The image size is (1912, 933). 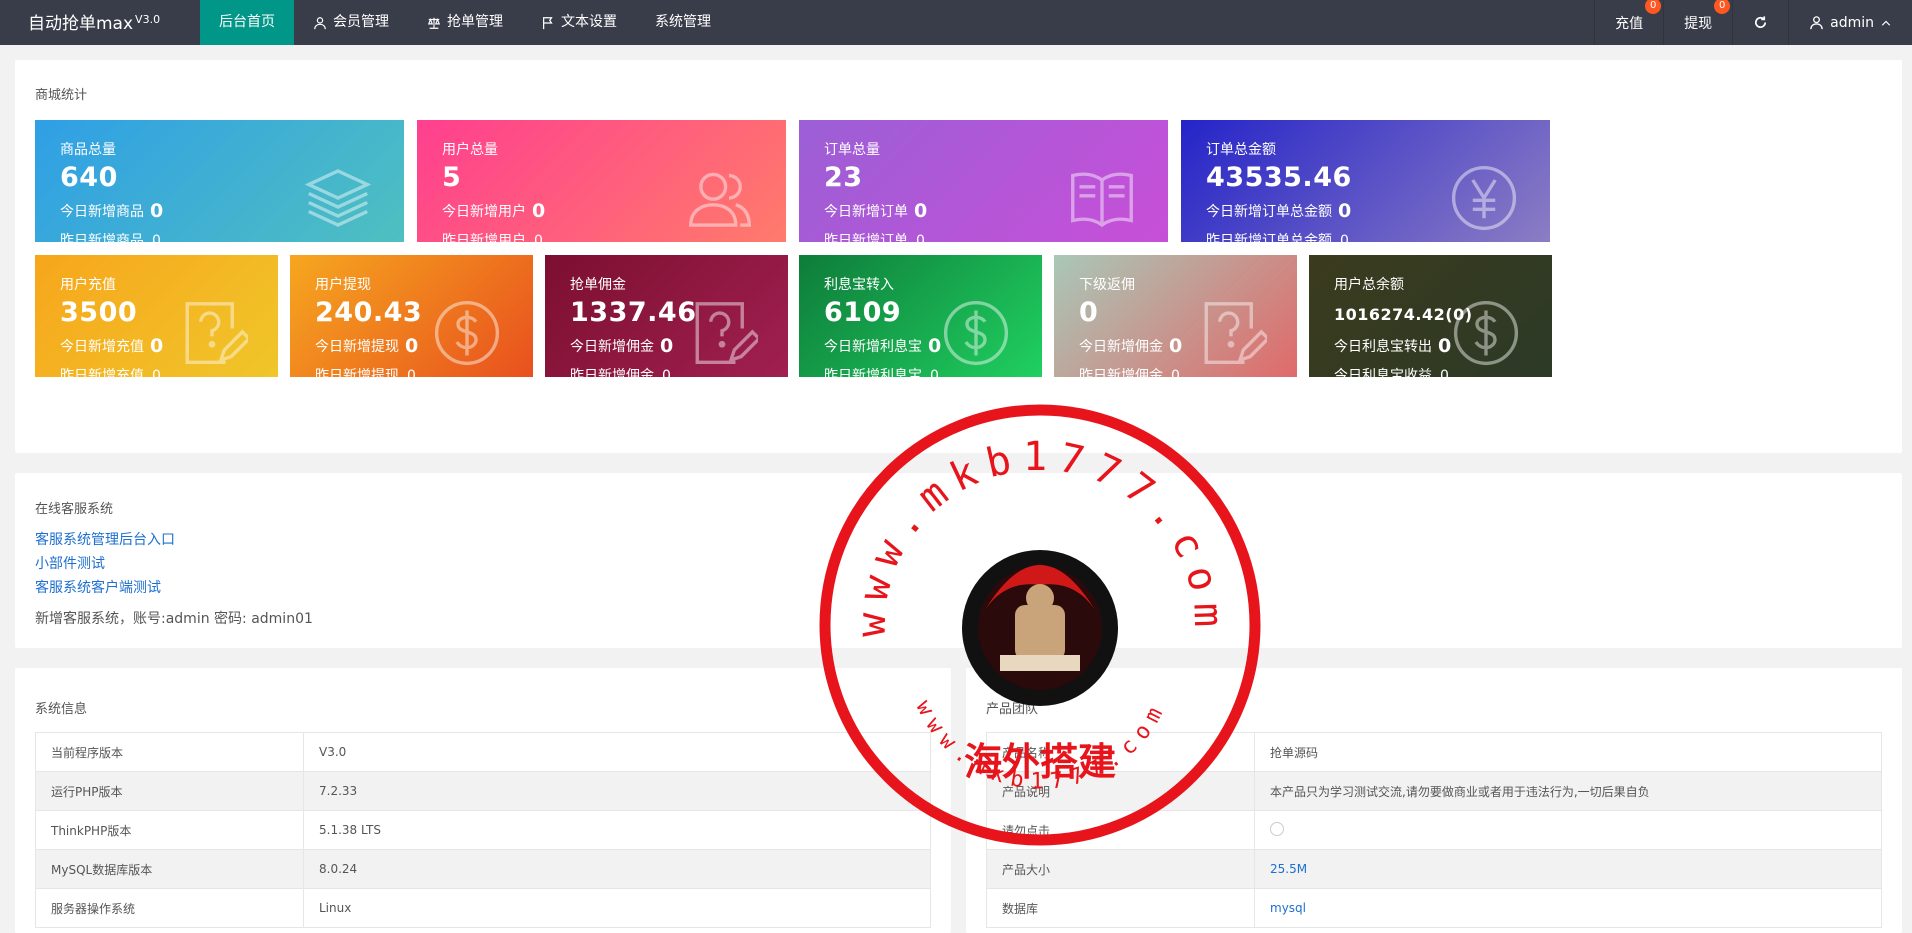 I want to click on user-icon, so click(x=1816, y=23).